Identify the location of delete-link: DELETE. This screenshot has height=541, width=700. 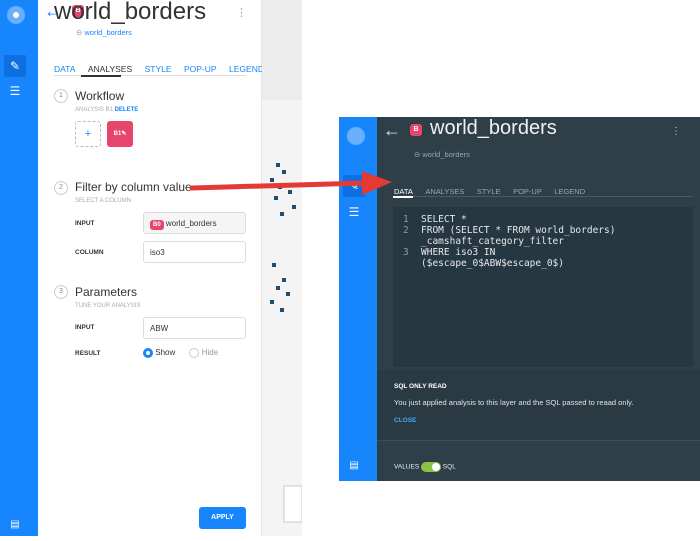
(127, 110).